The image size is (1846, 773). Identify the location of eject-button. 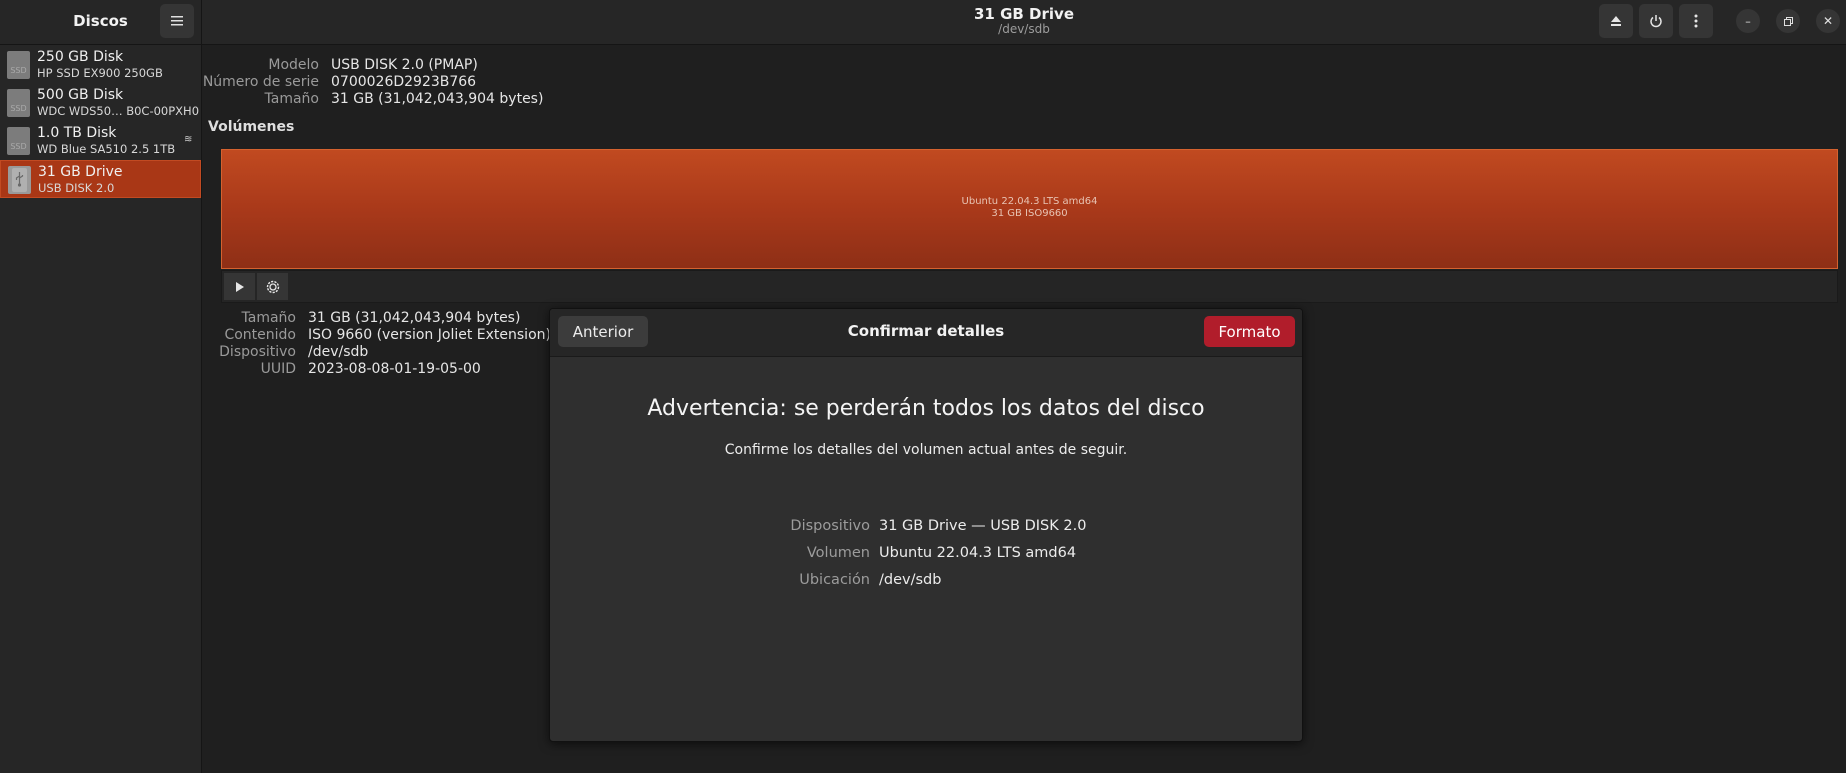
(1616, 21).